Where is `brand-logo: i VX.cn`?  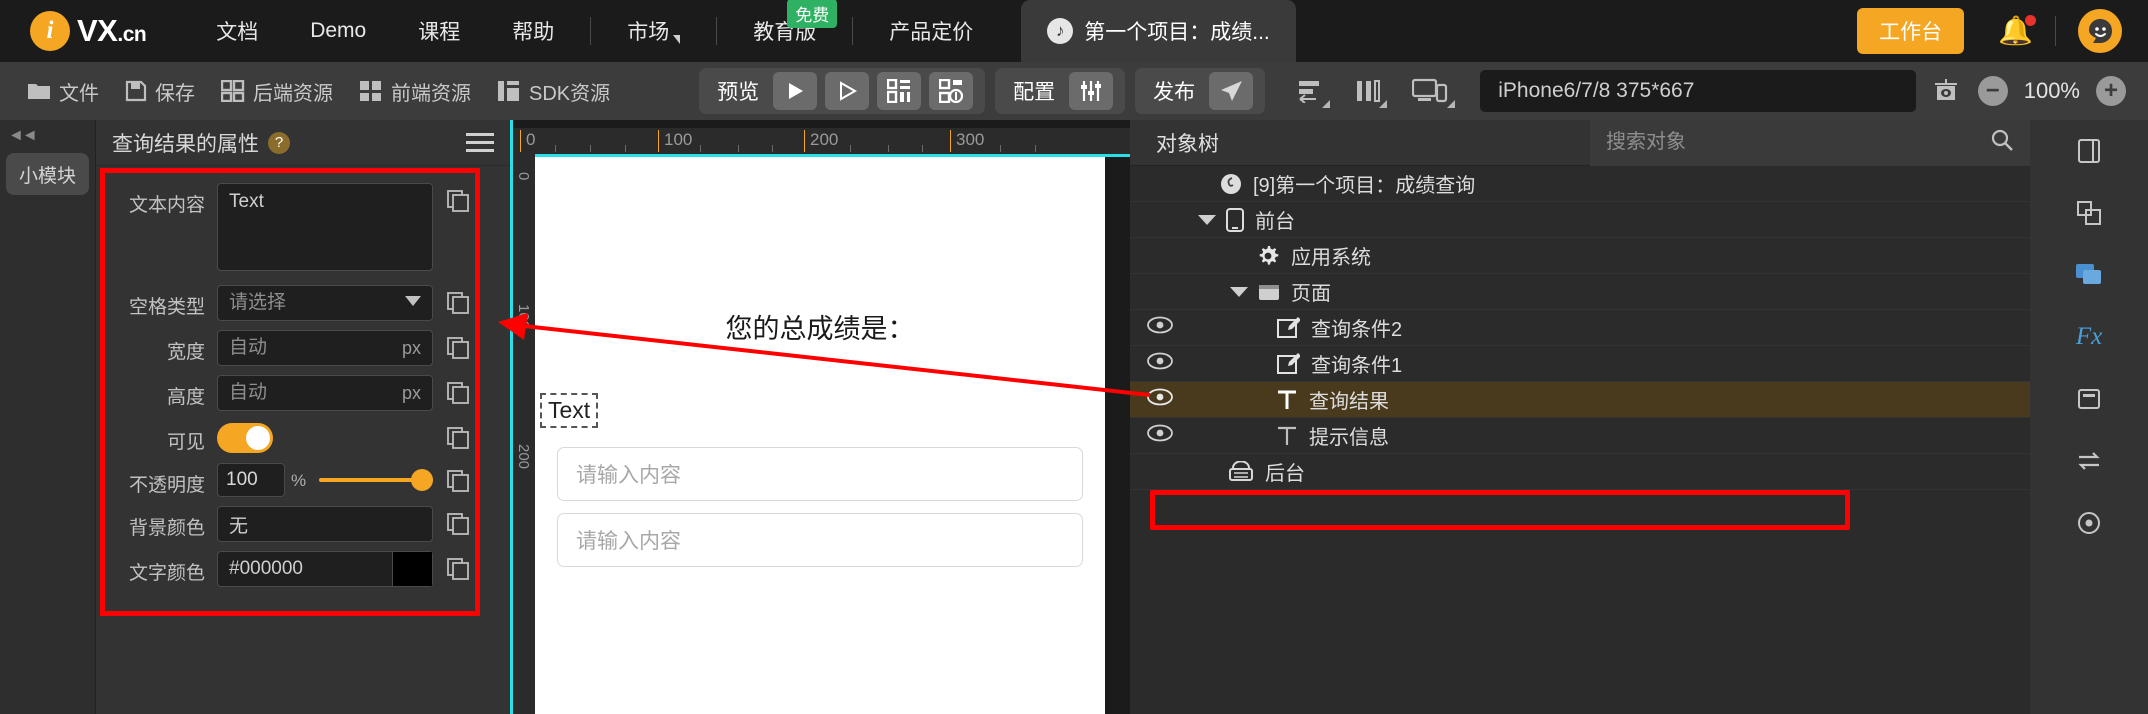 brand-logo: i VX.cn is located at coordinates (88, 31).